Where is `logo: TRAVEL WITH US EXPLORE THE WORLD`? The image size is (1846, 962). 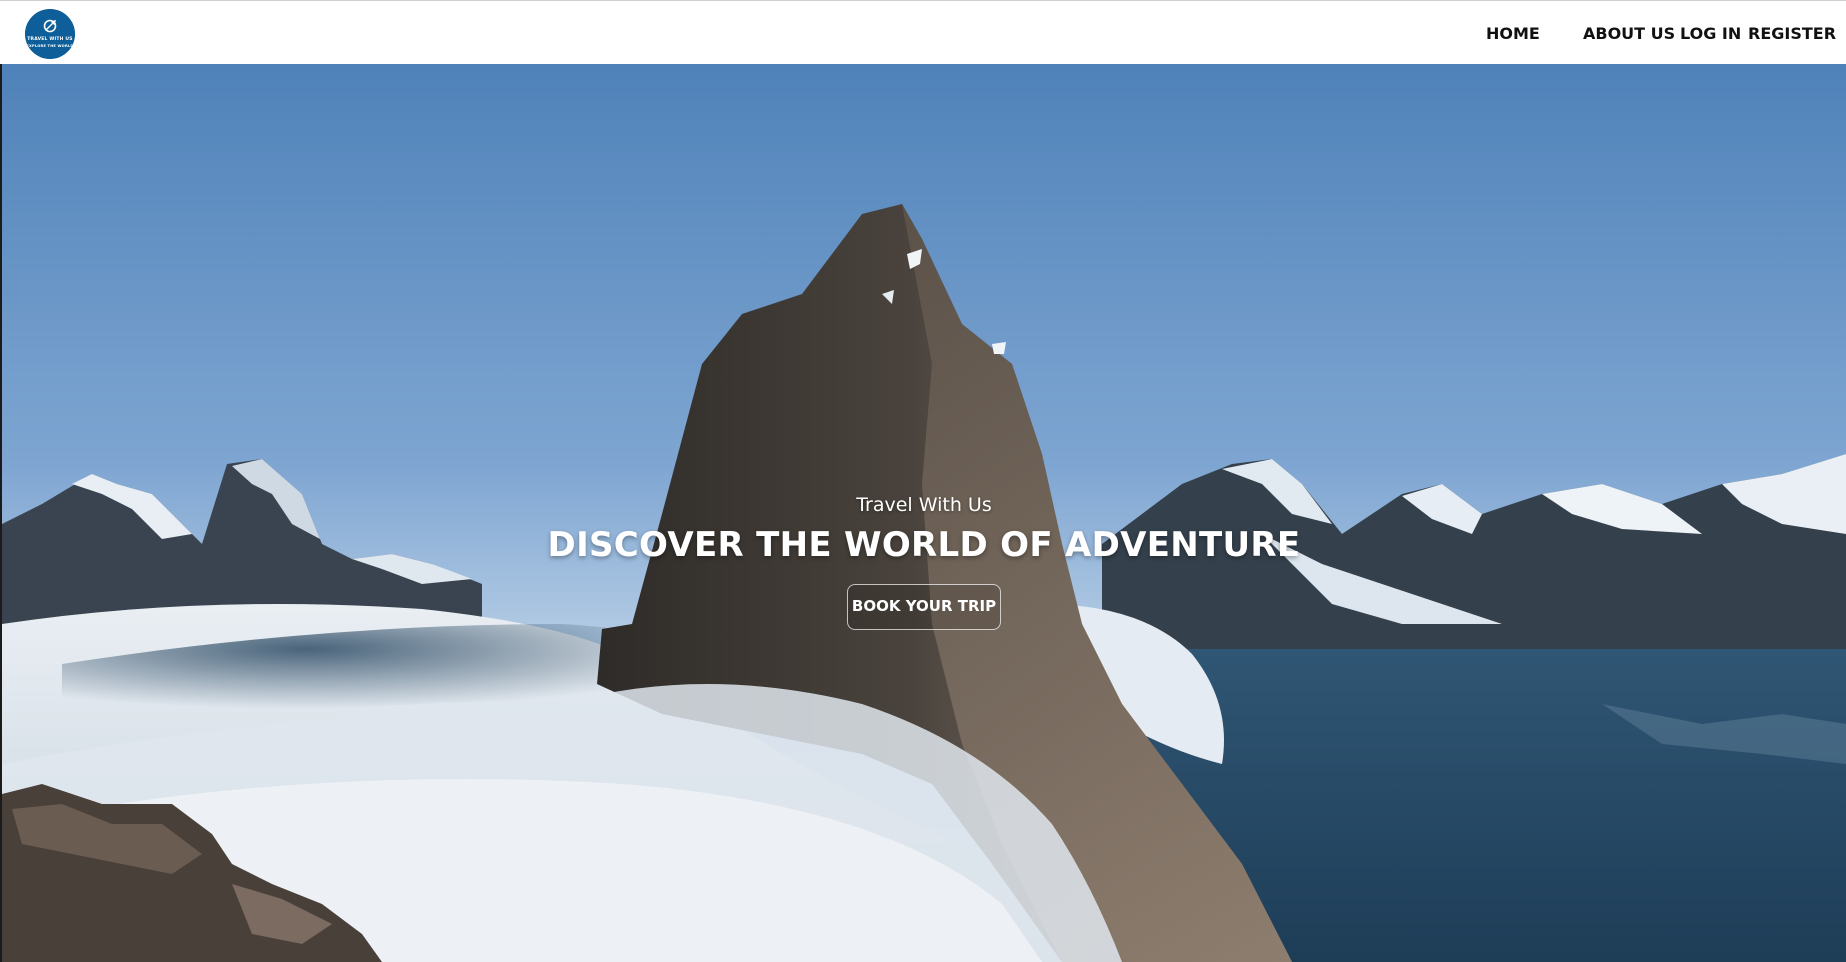 logo: TRAVEL WITH US EXPLORE THE WORLD is located at coordinates (50, 34).